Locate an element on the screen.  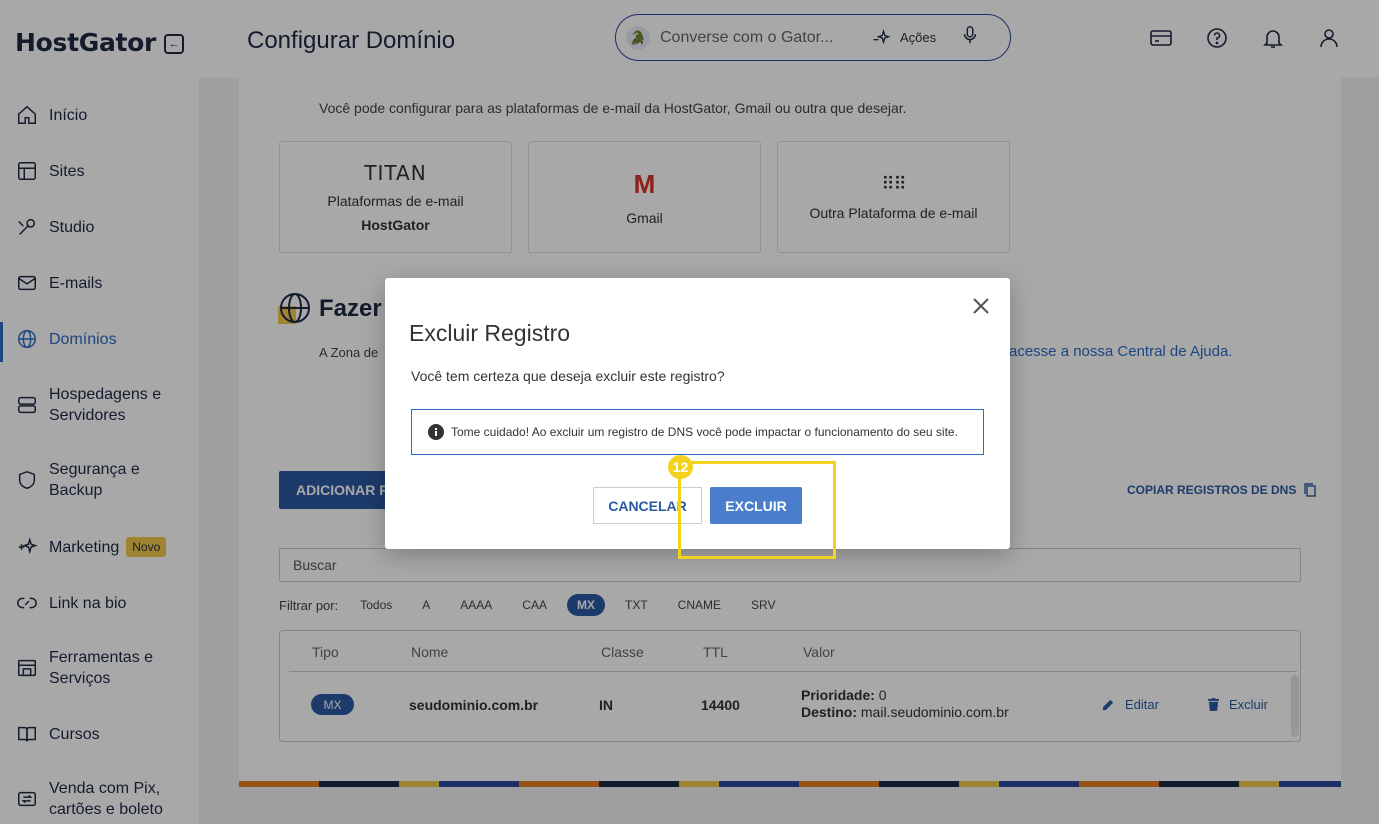
step-highlight-box is located at coordinates (757, 510).